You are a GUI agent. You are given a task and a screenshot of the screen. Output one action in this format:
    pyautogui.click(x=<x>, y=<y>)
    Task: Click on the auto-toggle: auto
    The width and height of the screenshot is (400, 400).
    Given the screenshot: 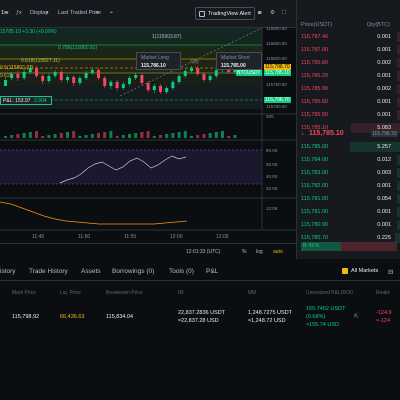 What is the action you would take?
    pyautogui.click(x=278, y=252)
    